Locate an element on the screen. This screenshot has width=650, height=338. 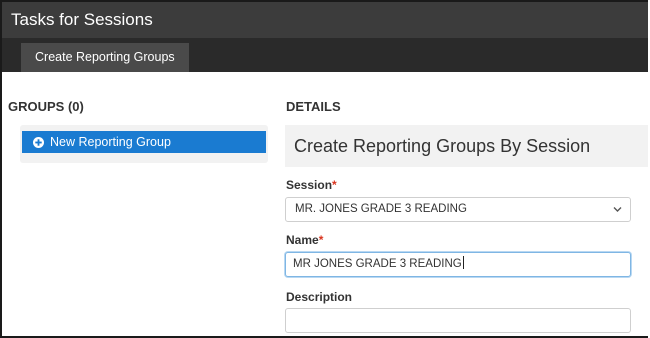
name-label: Name* is located at coordinates (304, 240).